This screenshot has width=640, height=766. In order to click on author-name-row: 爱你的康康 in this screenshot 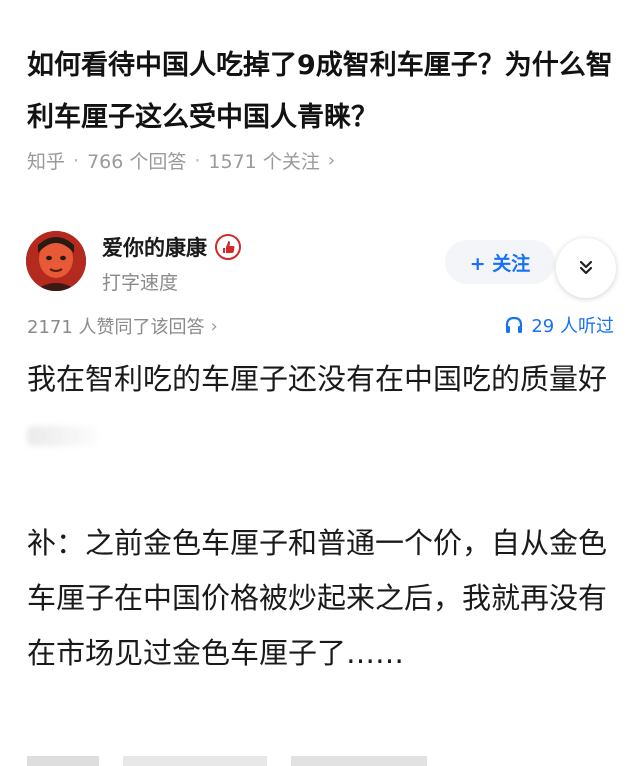, I will do `click(171, 247)`.